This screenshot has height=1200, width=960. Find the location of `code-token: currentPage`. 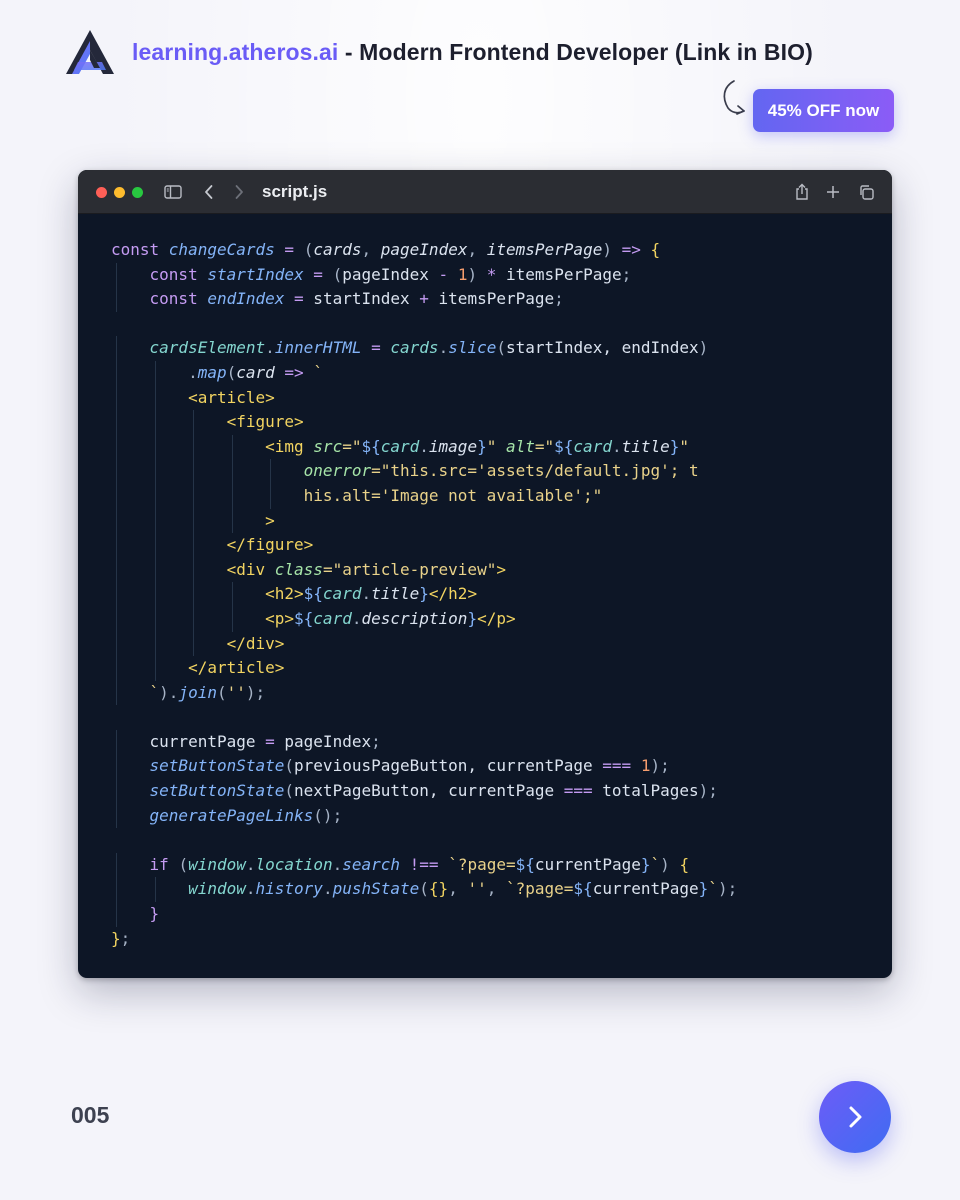

code-token: currentPage is located at coordinates (645, 889).